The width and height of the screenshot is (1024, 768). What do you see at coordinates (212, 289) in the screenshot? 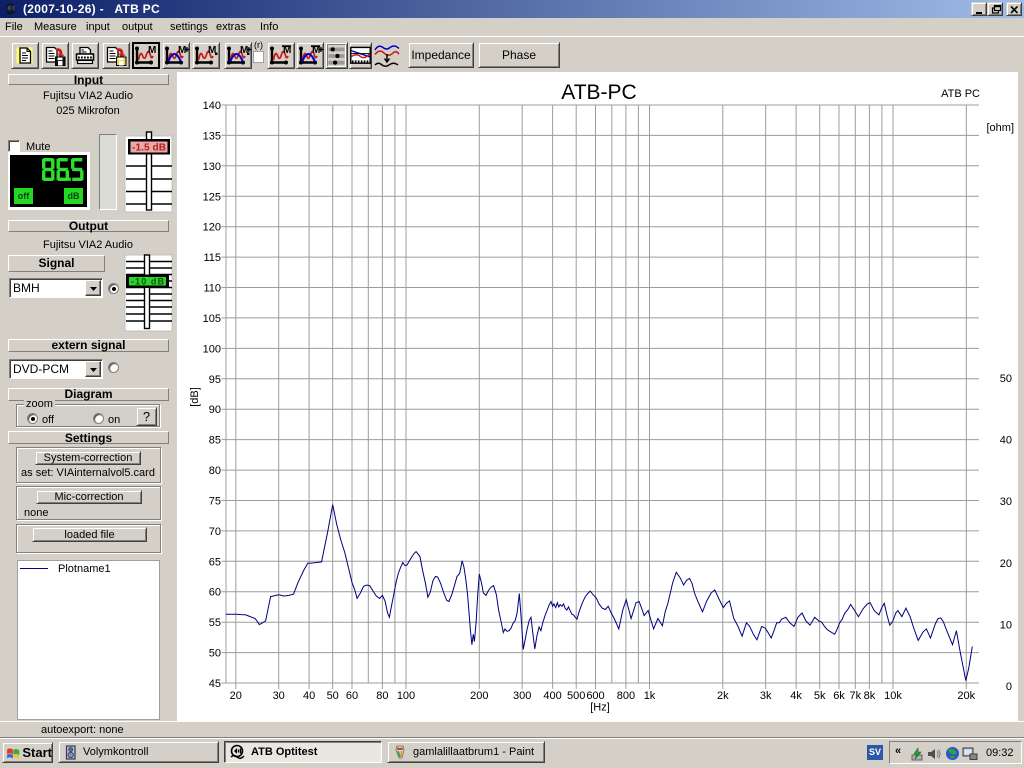
I see `svg-text: 110` at bounding box center [212, 289].